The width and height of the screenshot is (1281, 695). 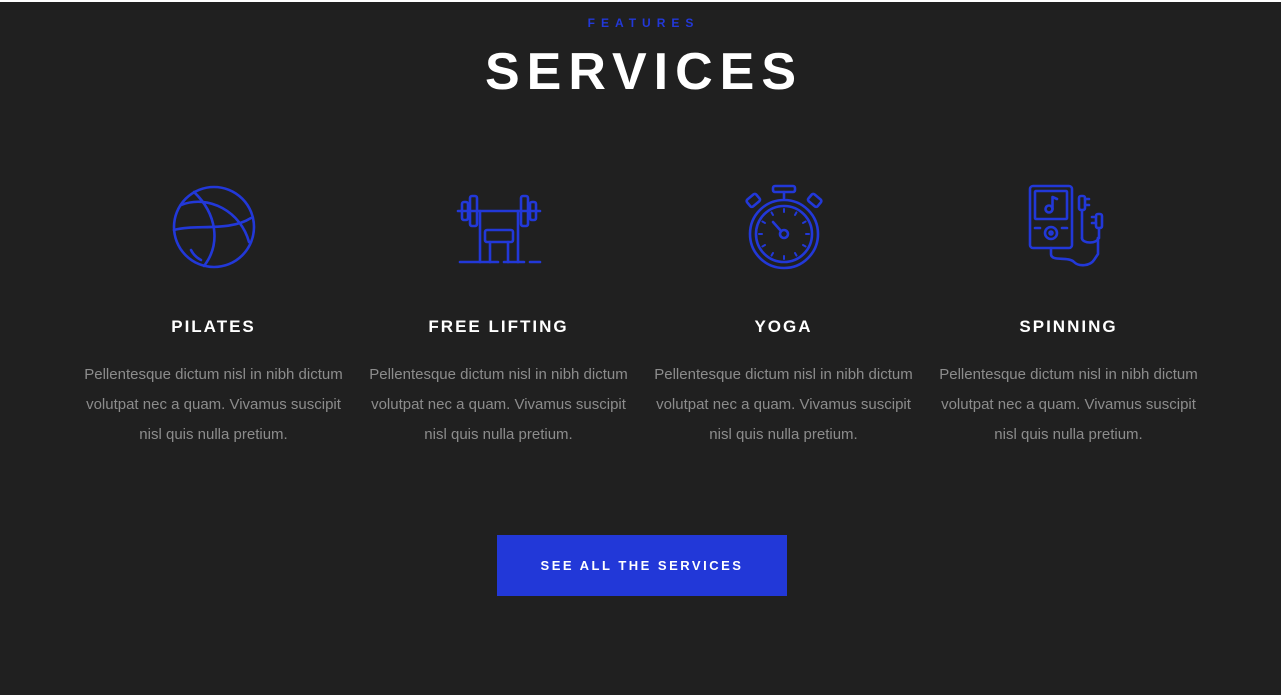 What do you see at coordinates (642, 565) in the screenshot?
I see `see-all-services-button: SEE ALL THE SERVICES` at bounding box center [642, 565].